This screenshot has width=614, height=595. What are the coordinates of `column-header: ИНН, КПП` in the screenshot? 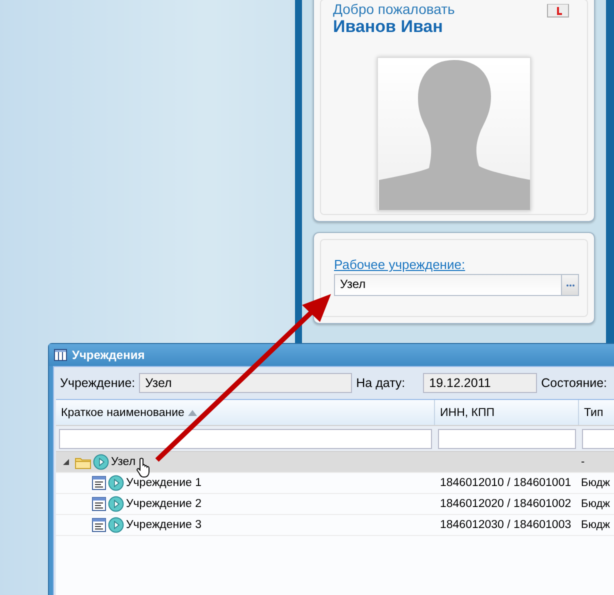 It's located at (507, 412).